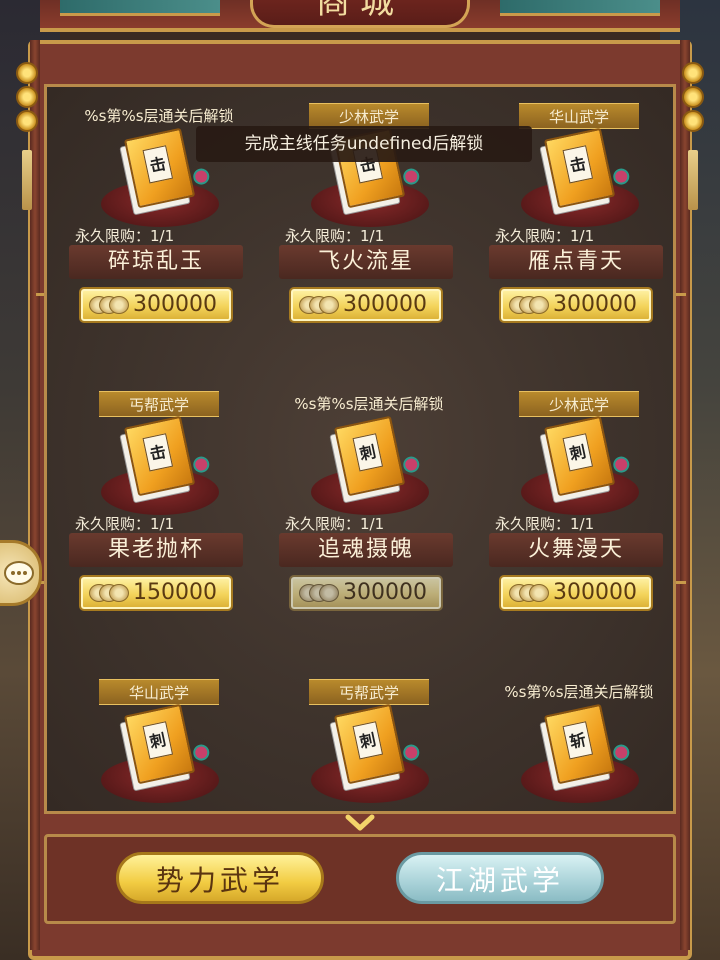 The width and height of the screenshot is (720, 960). I want to click on page-title: 商城, so click(360, 14).